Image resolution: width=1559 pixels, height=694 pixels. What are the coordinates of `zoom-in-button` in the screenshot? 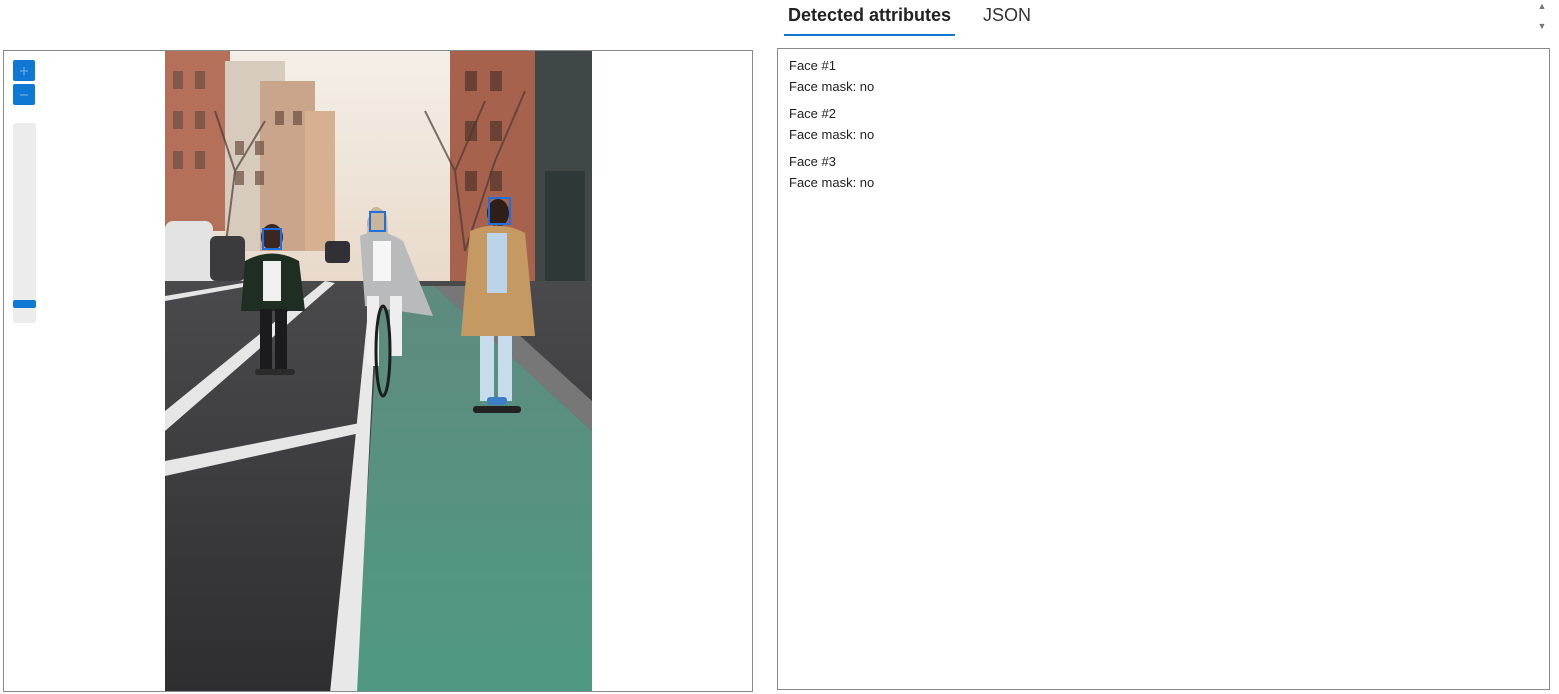 It's located at (24, 70).